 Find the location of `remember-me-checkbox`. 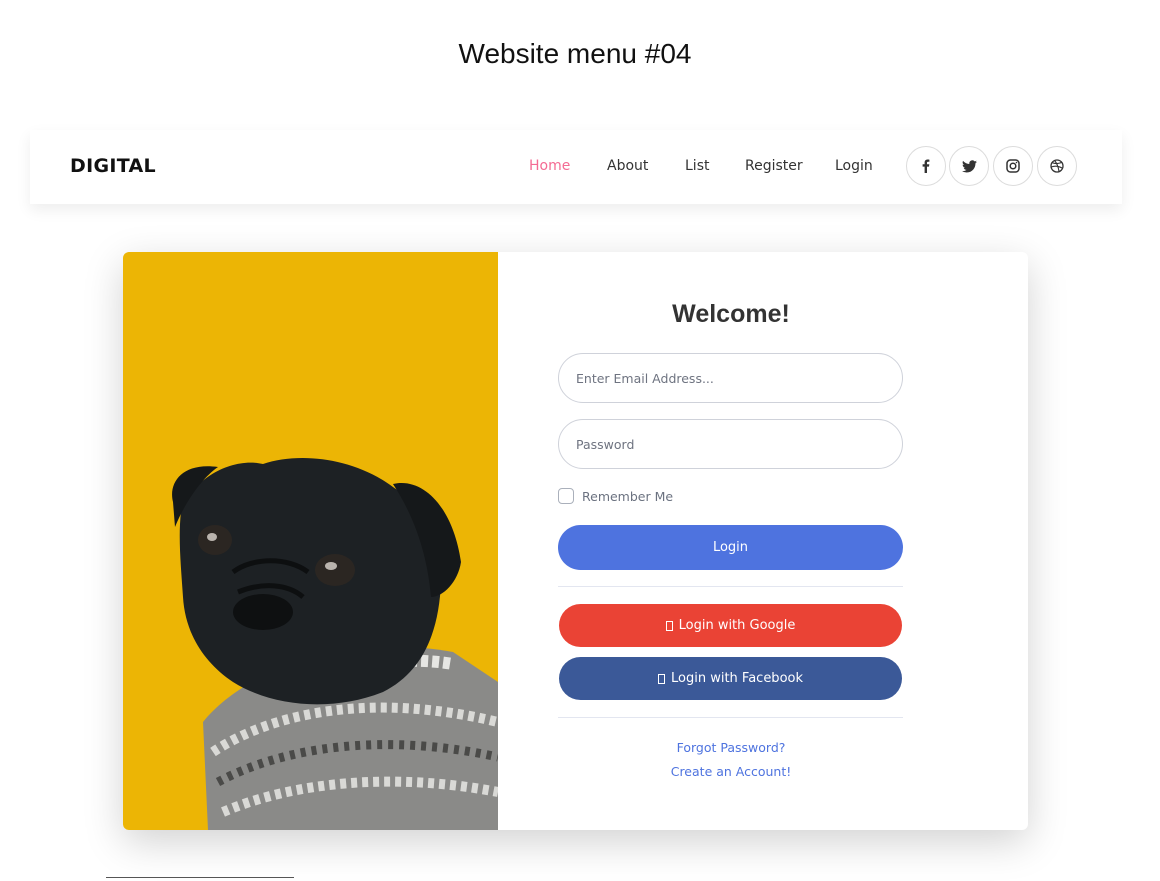

remember-me-checkbox is located at coordinates (566, 496).